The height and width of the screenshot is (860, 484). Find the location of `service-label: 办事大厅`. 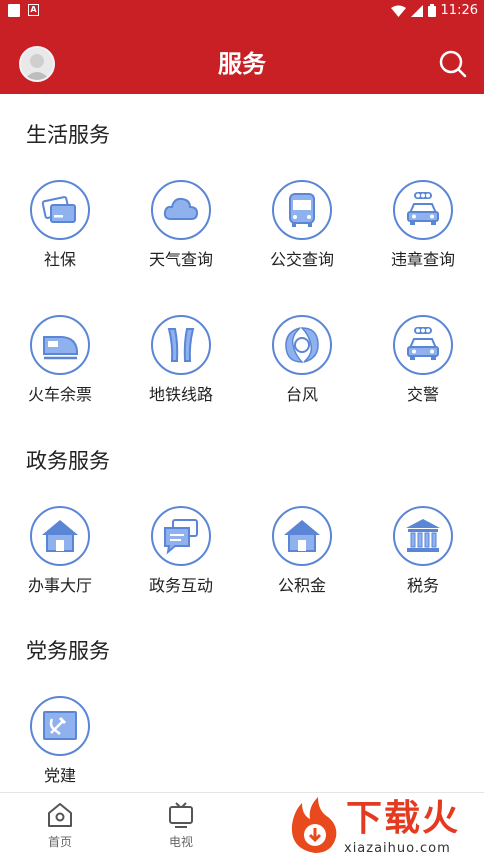

service-label: 办事大厅 is located at coordinates (59, 585).